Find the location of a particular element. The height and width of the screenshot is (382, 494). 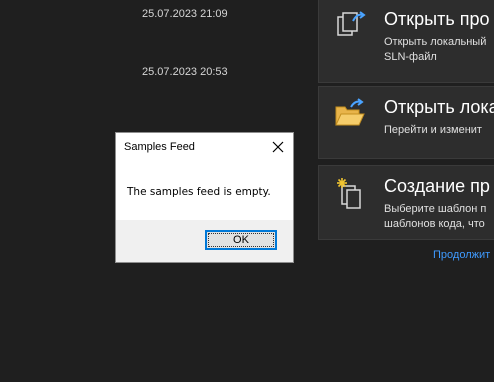

close-icon is located at coordinates (278, 147).